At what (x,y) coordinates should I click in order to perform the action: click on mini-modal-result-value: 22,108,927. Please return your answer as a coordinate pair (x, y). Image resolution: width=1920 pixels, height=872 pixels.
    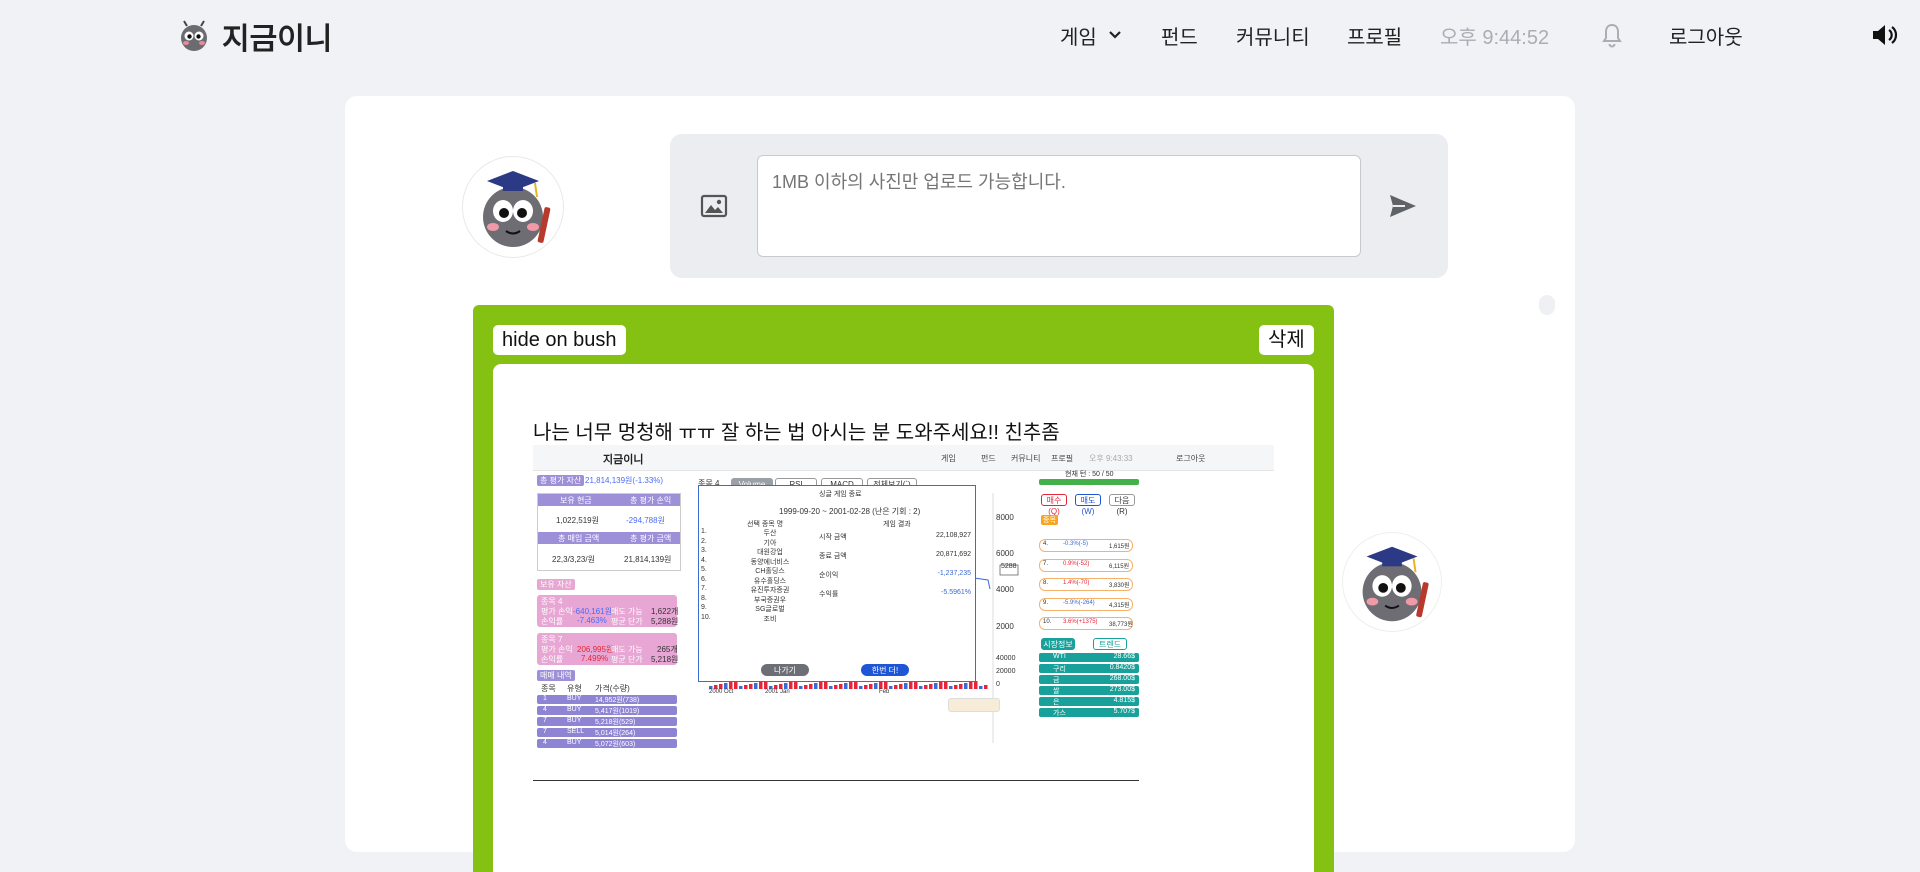
    Looking at the image, I should click on (953, 535).